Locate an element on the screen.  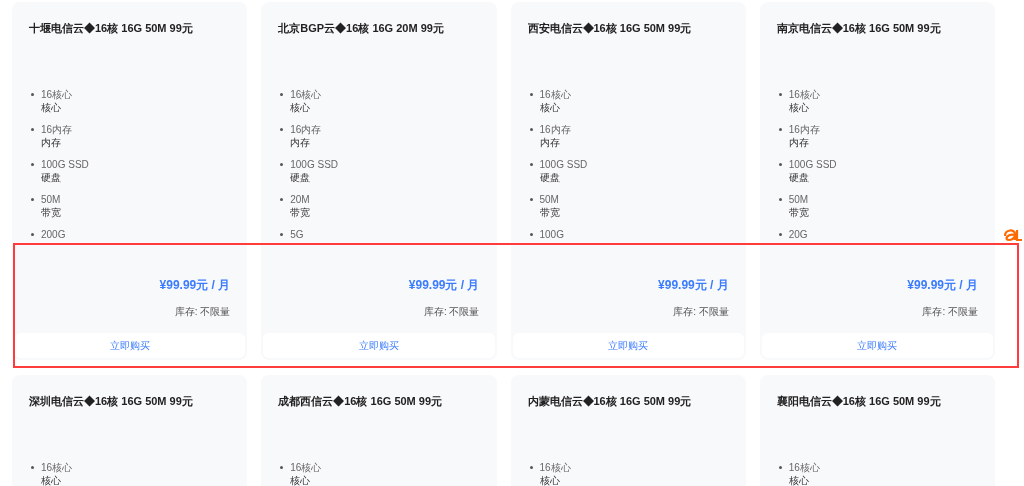
spec-value: 5G is located at coordinates (297, 234).